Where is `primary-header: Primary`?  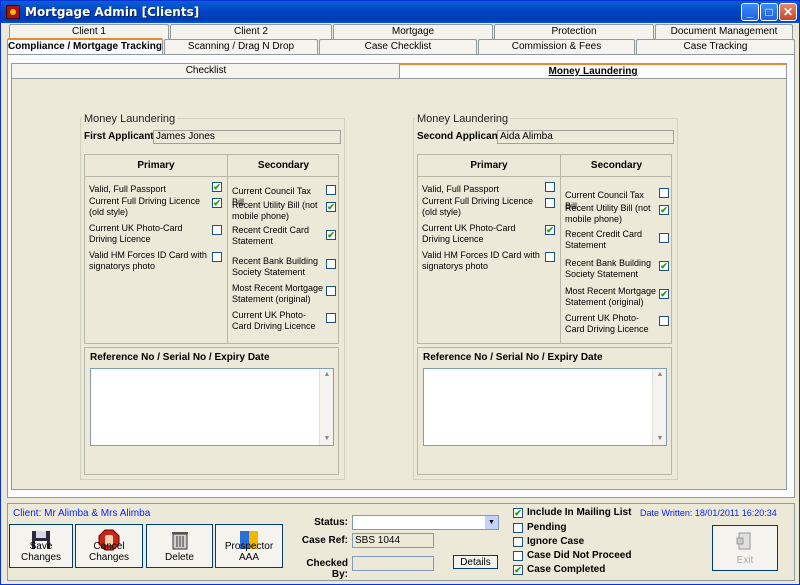
primary-header: Primary is located at coordinates (156, 166).